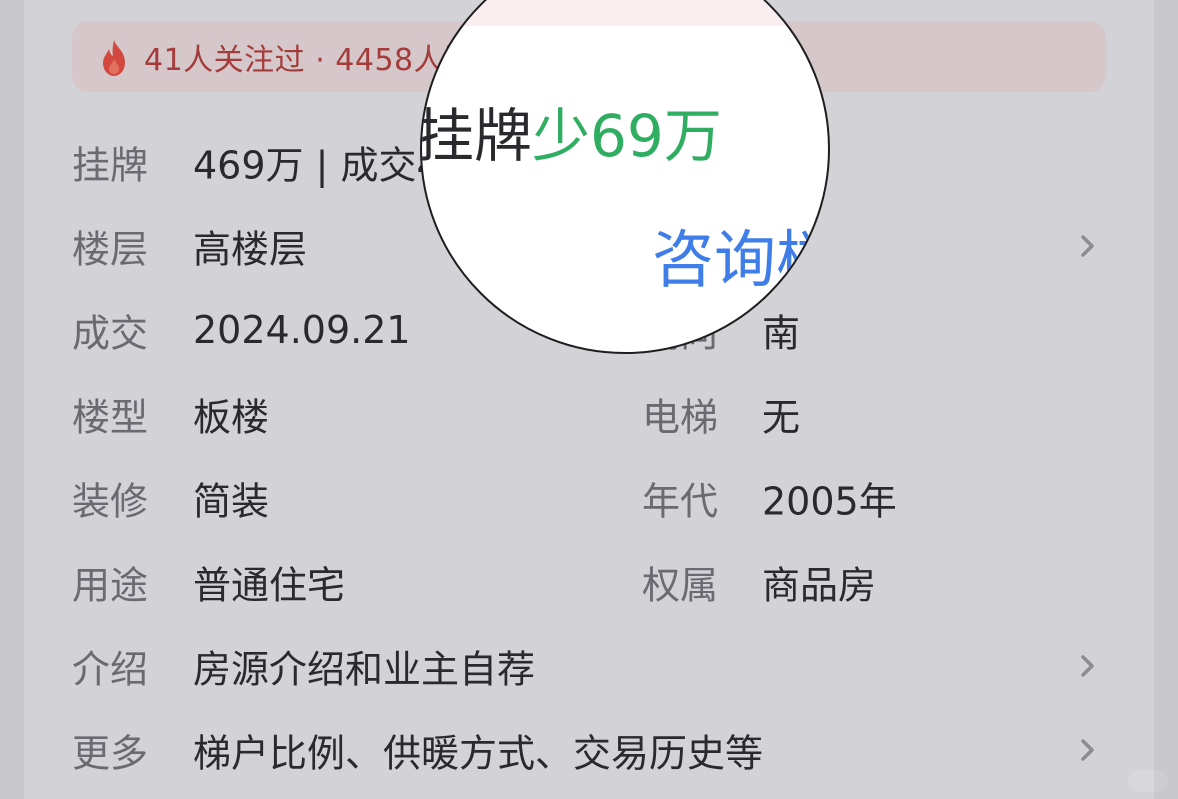 This screenshot has width=1178, height=799. Describe the element at coordinates (250, 249) in the screenshot. I see `row-value: 高楼层` at that location.